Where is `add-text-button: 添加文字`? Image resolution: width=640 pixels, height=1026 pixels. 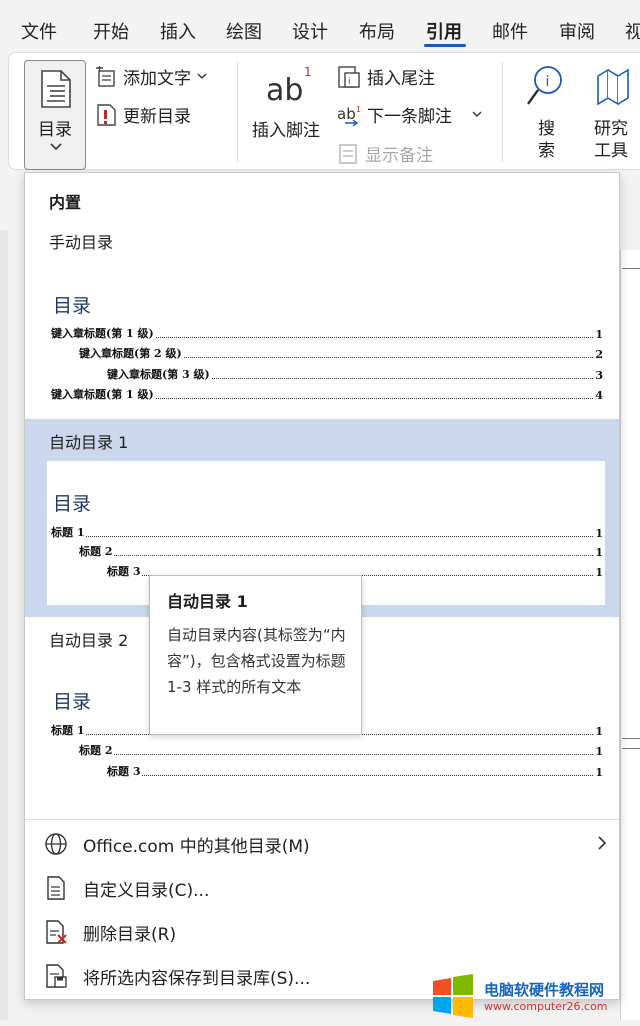
add-text-button: 添加文字 is located at coordinates (151, 76).